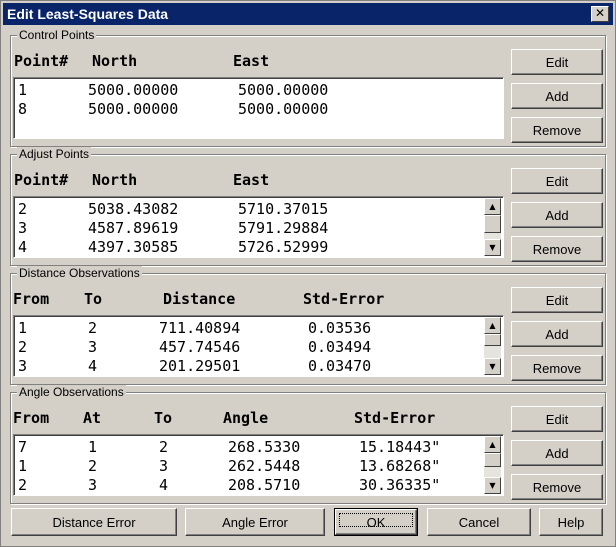  Describe the element at coordinates (258, 89) in the screenshot. I see `list-item: 1 5000.00000 5000.00000` at that location.